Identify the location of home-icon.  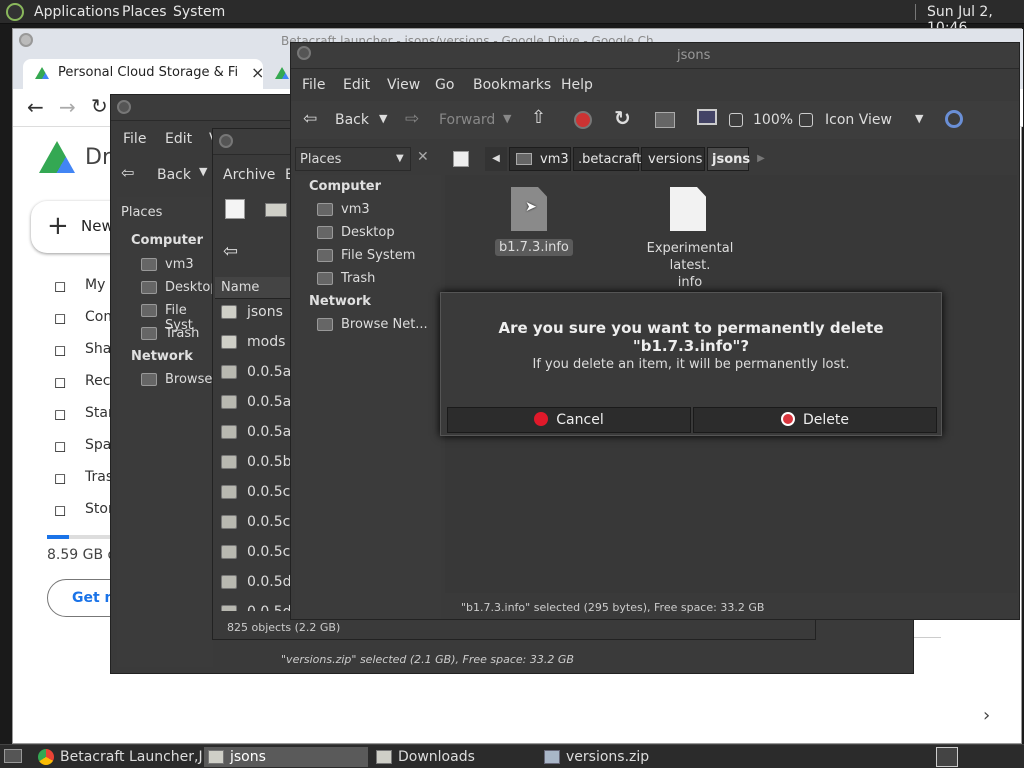
(665, 120).